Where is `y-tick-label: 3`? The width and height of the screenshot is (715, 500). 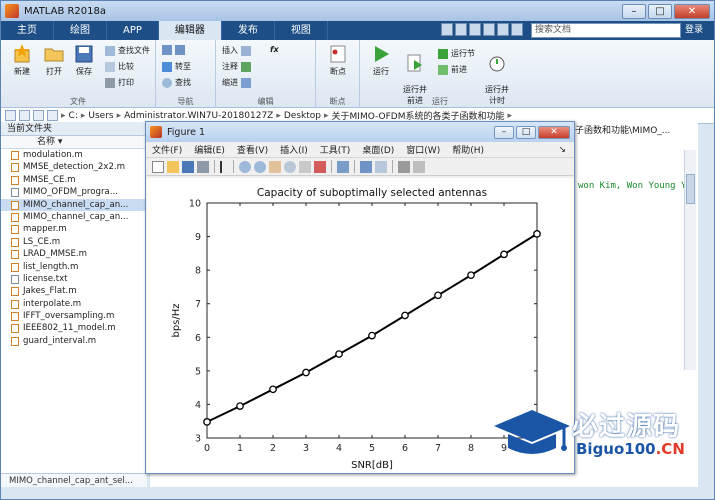 y-tick-label: 3 is located at coordinates (198, 439).